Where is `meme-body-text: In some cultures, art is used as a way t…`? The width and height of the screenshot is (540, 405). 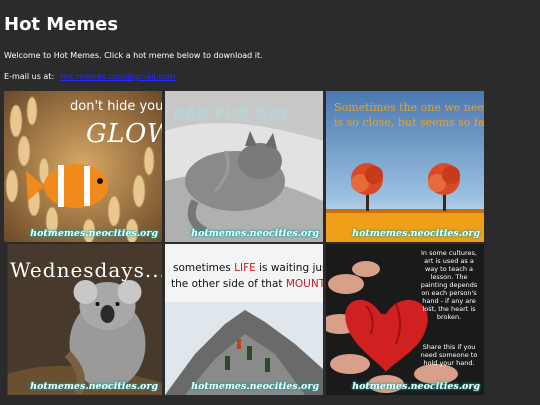
meme-body-text: In some cultures, art is used as a way t… is located at coordinates (449, 285).